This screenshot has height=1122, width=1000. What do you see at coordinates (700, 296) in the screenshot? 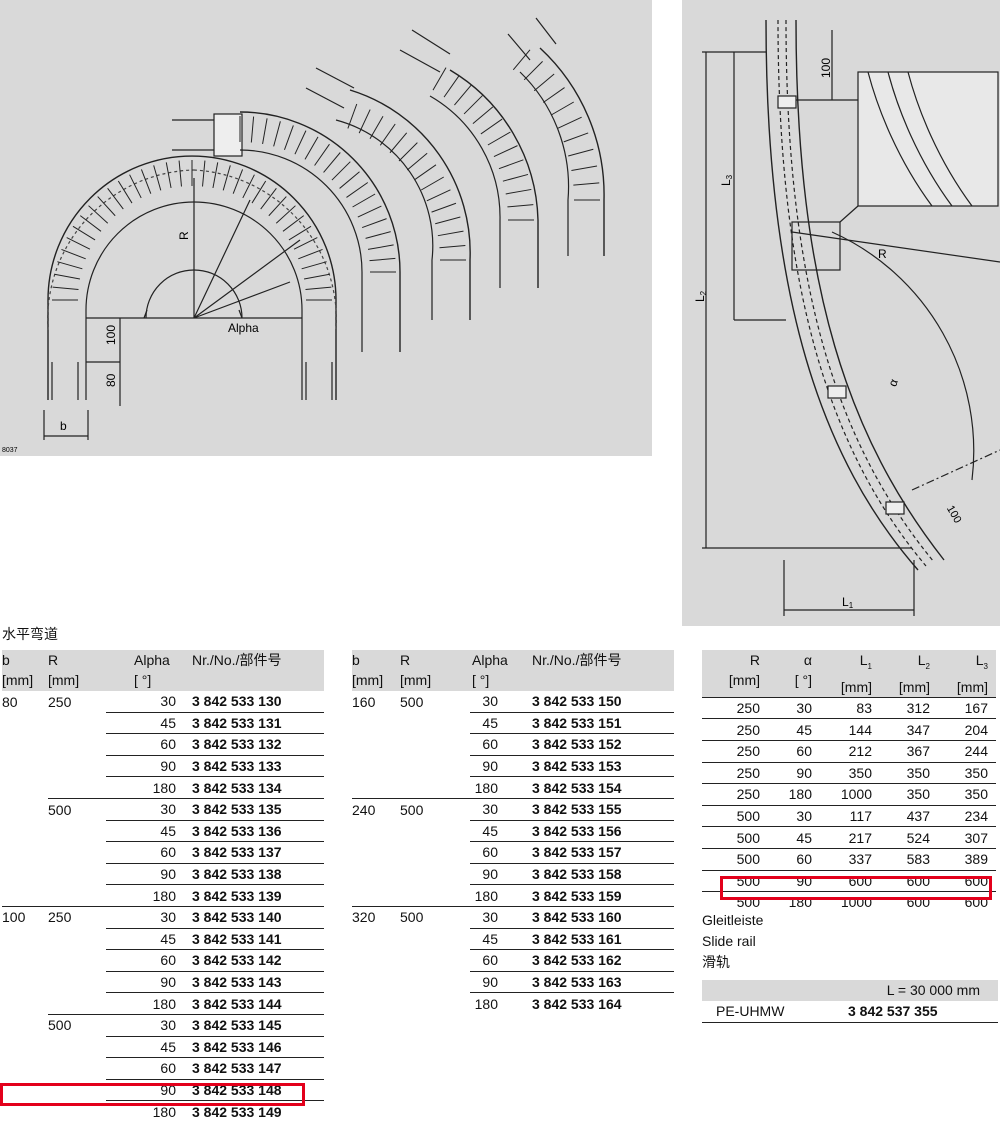
I see `label-l2: L2` at bounding box center [700, 296].